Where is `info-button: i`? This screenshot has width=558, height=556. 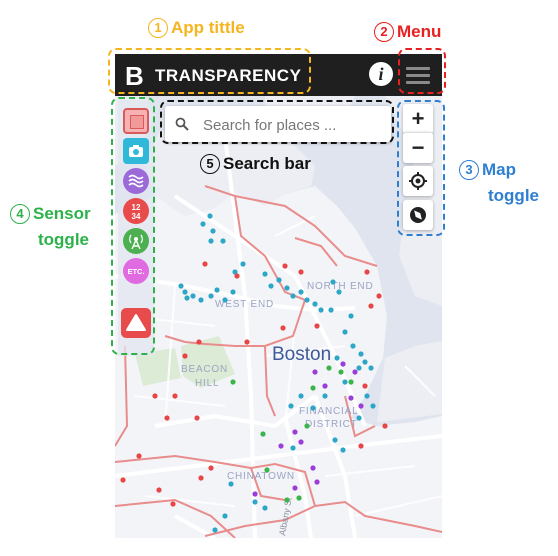 info-button: i is located at coordinates (381, 74).